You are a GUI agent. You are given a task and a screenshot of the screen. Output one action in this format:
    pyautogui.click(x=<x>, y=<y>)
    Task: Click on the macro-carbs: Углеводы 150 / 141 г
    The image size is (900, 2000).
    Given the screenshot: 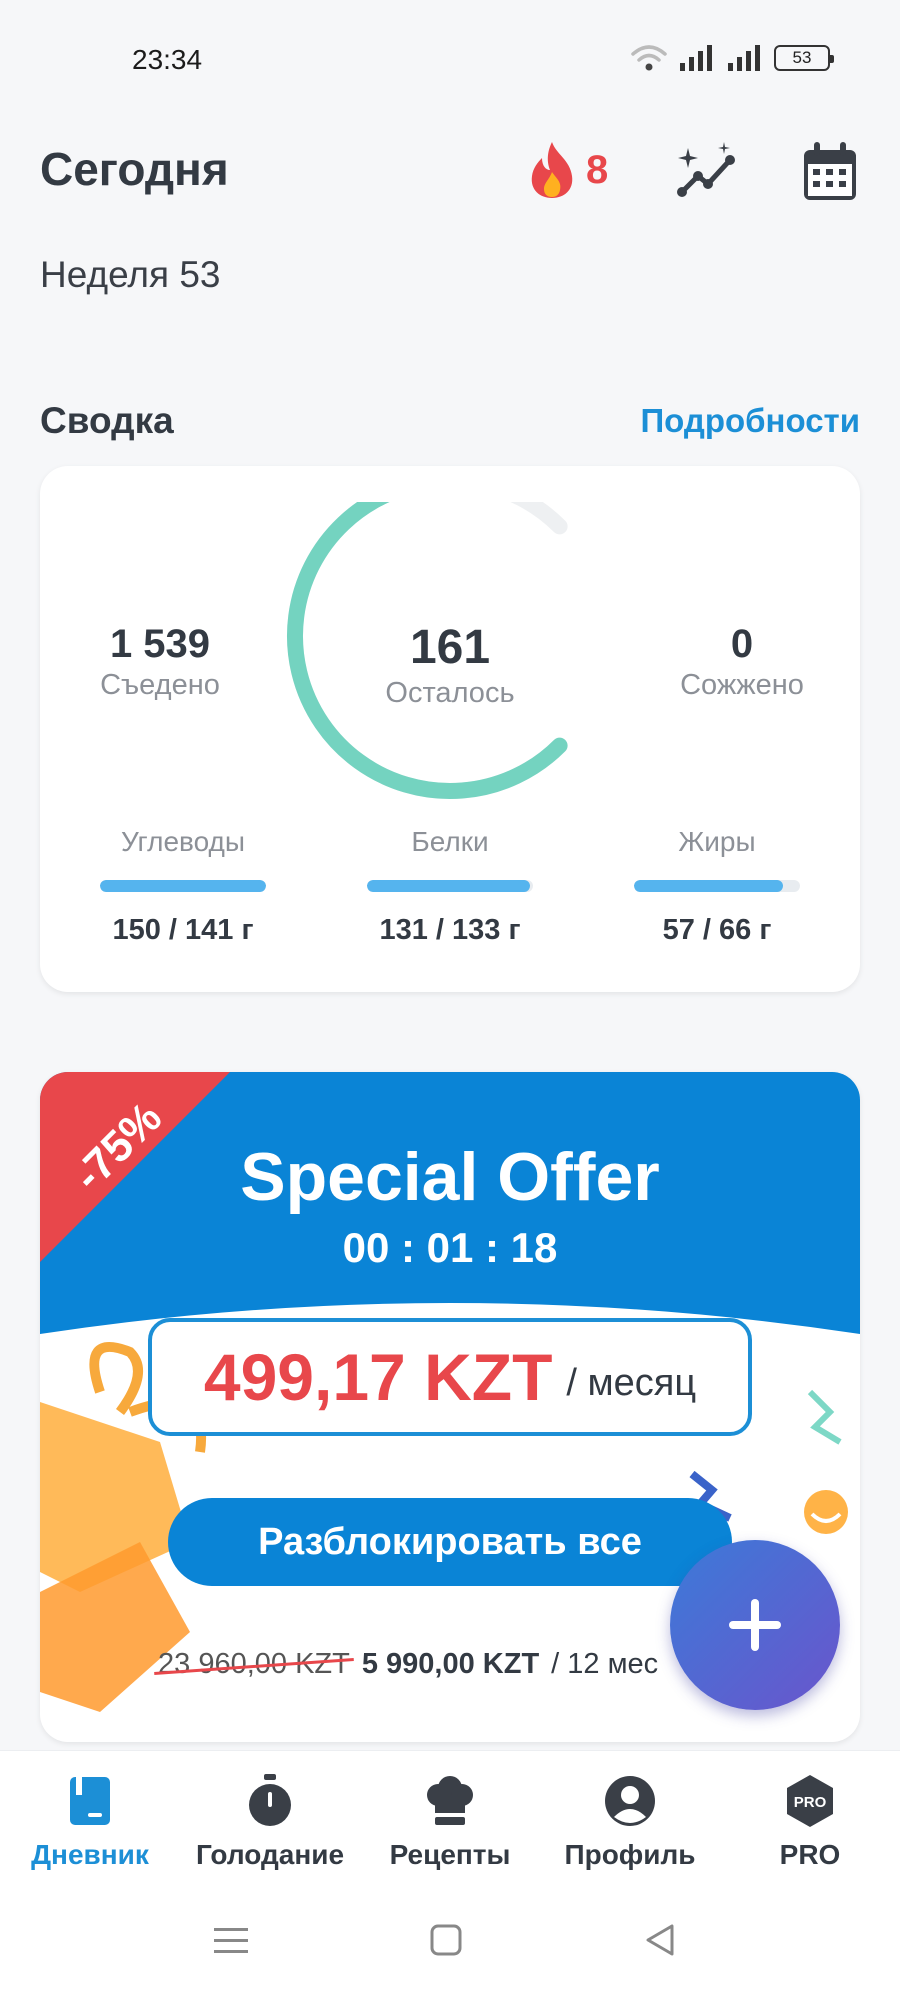 What is the action you would take?
    pyautogui.click(x=183, y=886)
    